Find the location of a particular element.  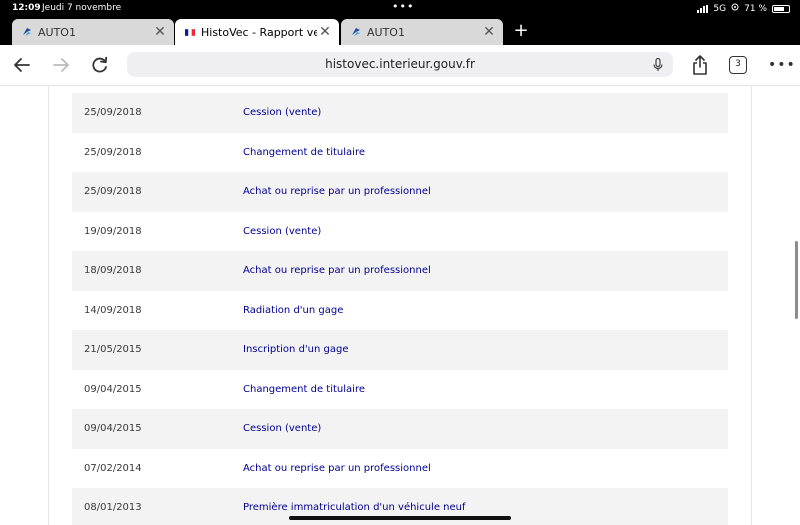

history-row: 19/09/2018 Cession (vente) is located at coordinates (400, 232).